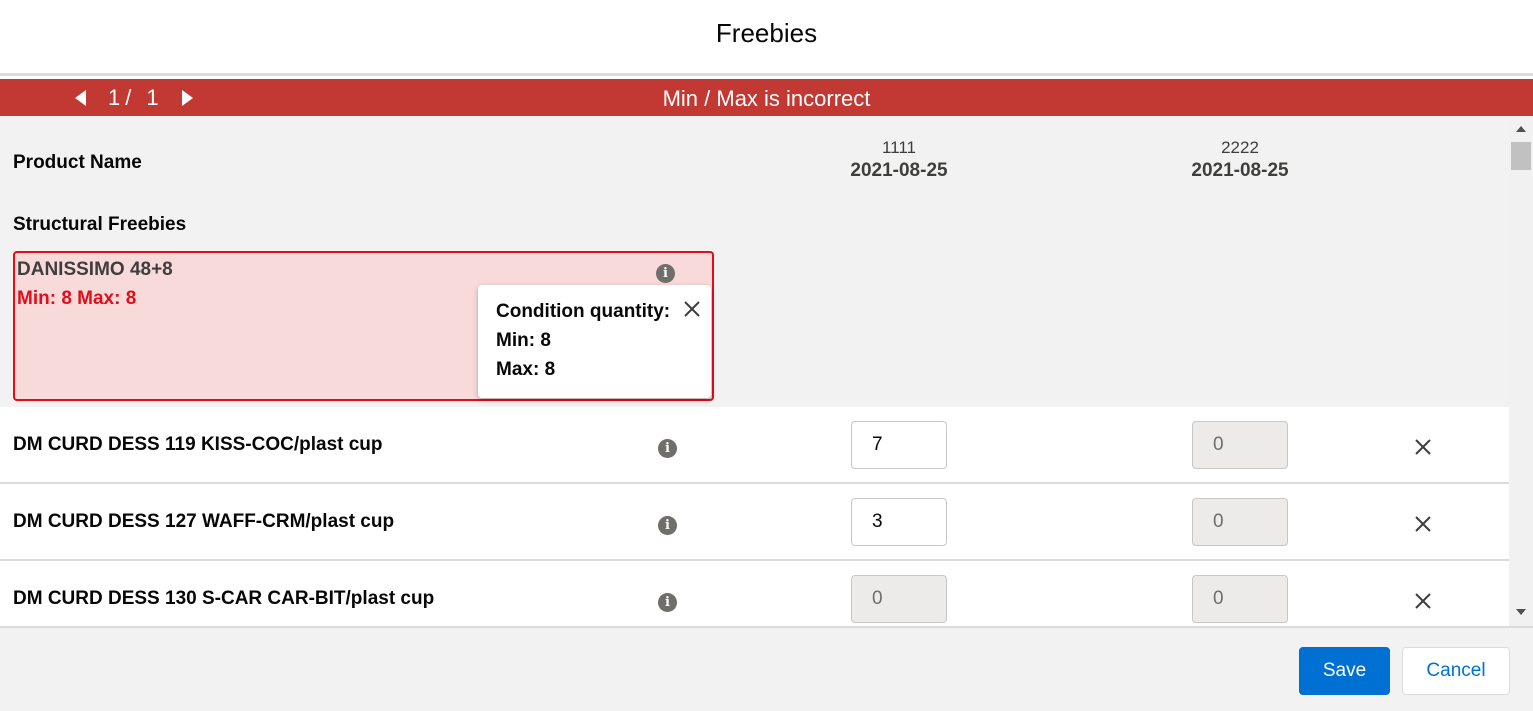  I want to click on scroll-up-icon, so click(1521, 129).